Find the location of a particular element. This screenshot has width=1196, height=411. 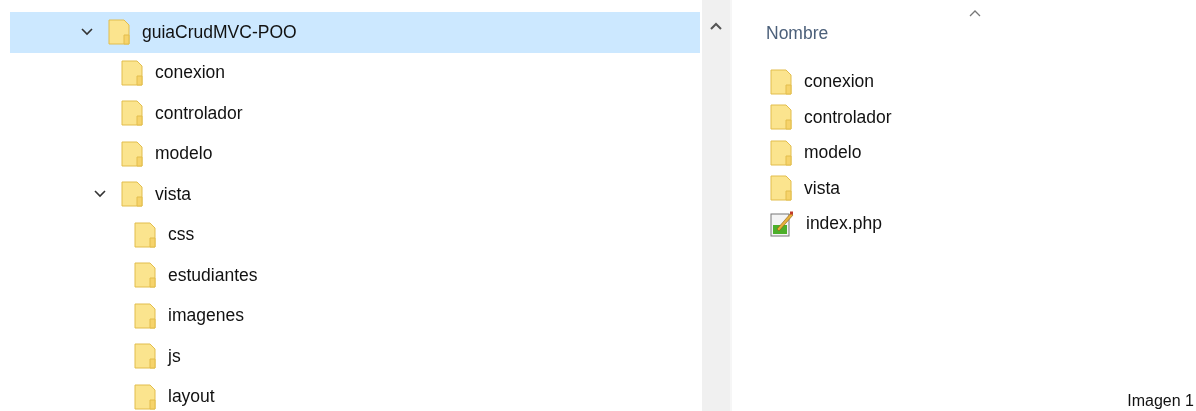

sort-caret-icon is located at coordinates (975, 13).